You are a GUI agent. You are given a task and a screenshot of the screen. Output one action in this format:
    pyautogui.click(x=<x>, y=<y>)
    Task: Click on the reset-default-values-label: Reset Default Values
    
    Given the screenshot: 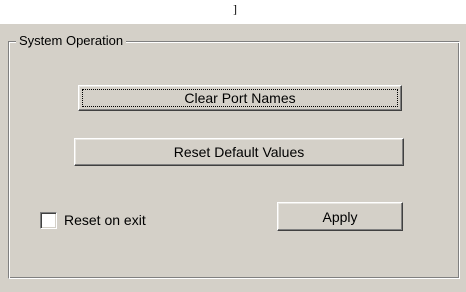 What is the action you would take?
    pyautogui.click(x=239, y=152)
    